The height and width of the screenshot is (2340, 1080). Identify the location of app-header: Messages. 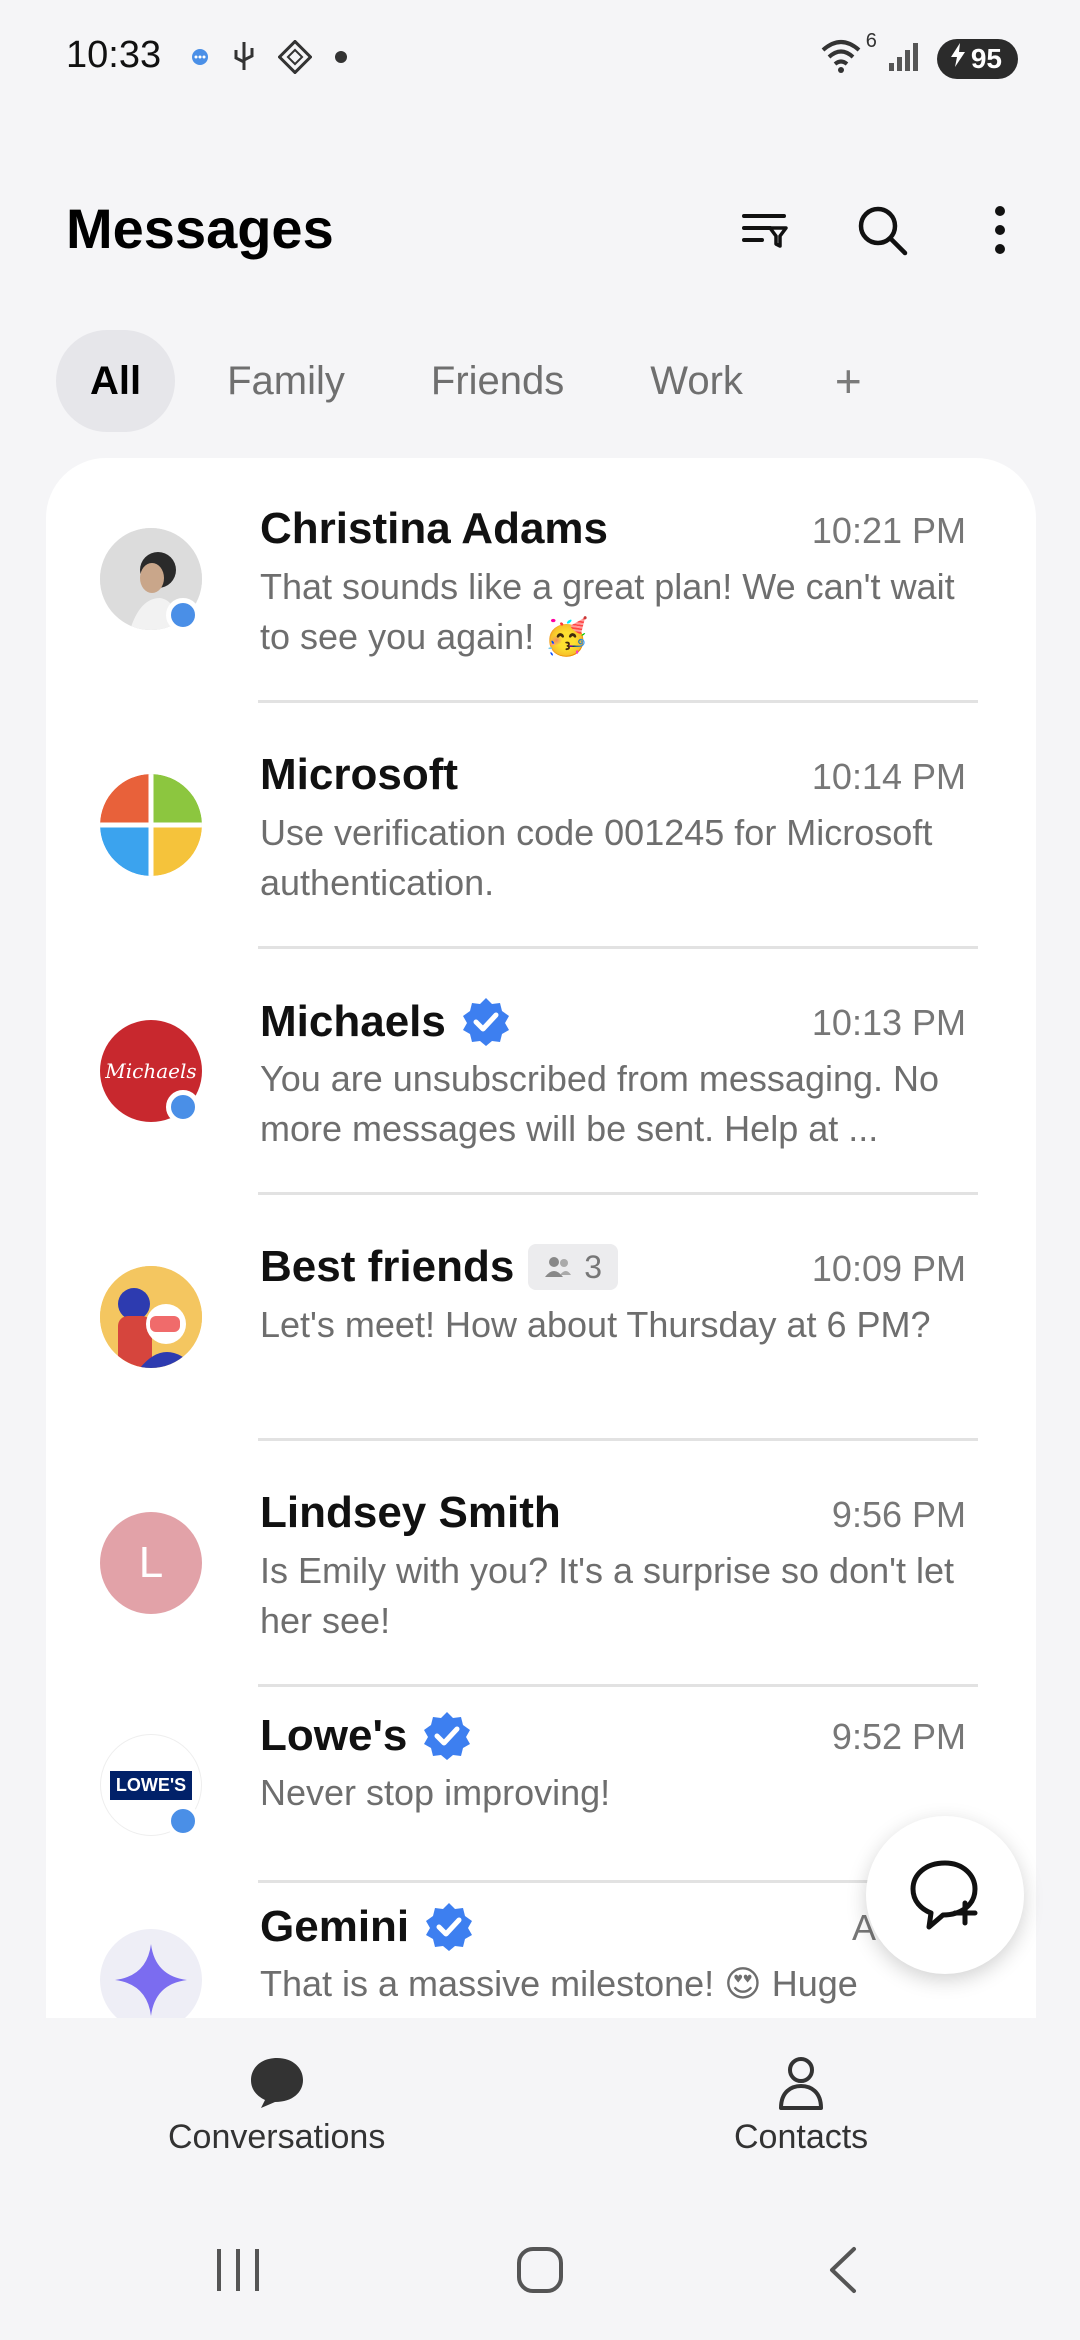
(548, 230).